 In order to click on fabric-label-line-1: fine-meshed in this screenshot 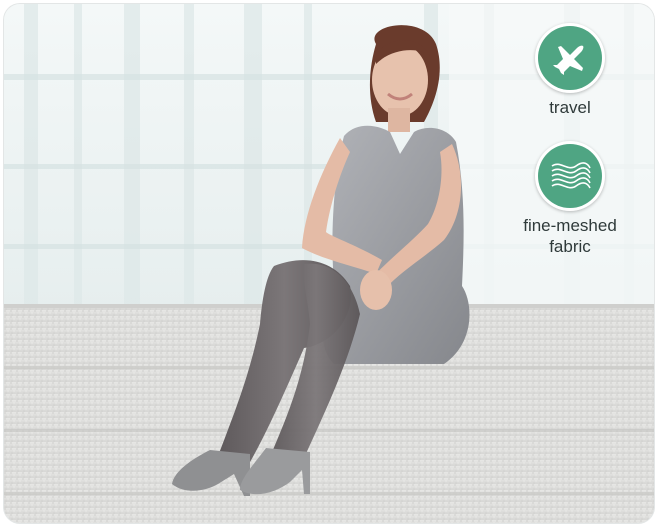, I will do `click(570, 225)`.